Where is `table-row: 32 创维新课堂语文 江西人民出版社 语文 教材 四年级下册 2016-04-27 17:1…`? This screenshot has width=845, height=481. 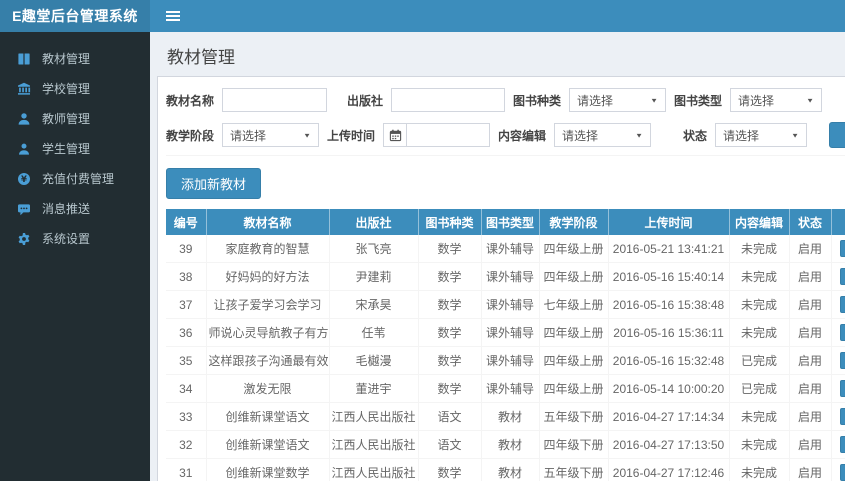 table-row: 32 创维新课堂语文 江西人民出版社 语文 教材 四年级下册 2016-04-27 17:1… is located at coordinates (505, 444).